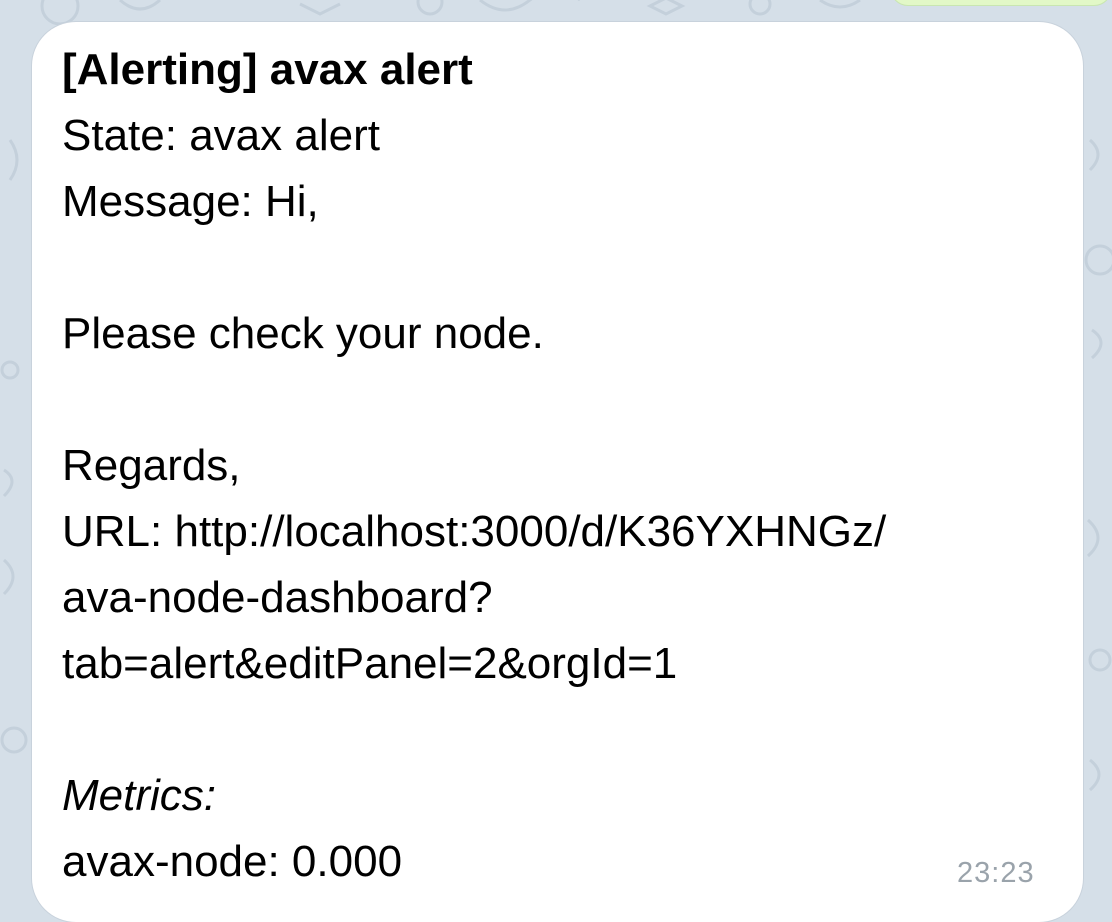 Image resolution: width=1112 pixels, height=922 pixels. Describe the element at coordinates (530, 531) in the screenshot. I see `dashboard-link: http://localhost:3000/d/K36YXHNGz/` at that location.